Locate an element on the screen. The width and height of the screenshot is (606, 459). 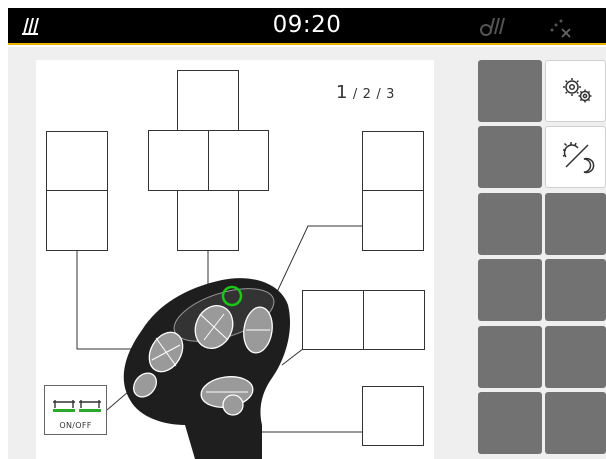
gears-icon is located at coordinates (578, 93).